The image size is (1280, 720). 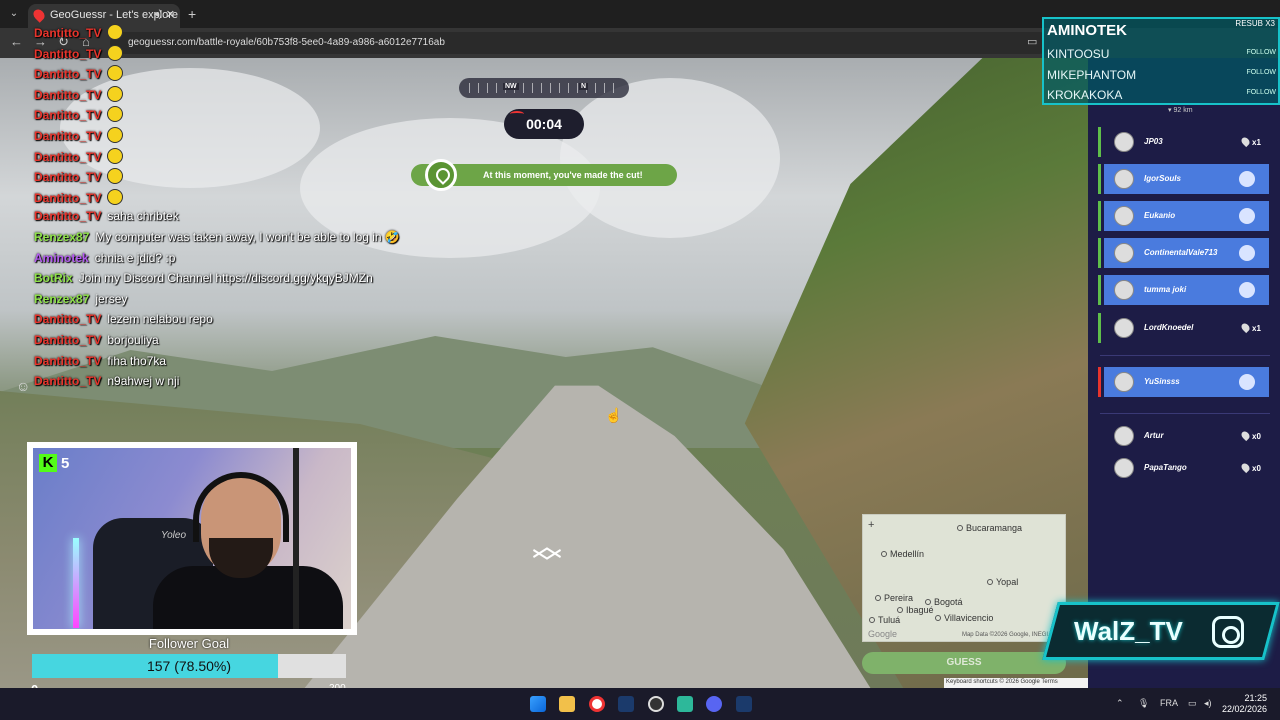 I want to click on player-row: LordKnoedel x1, so click(x=1186, y=328).